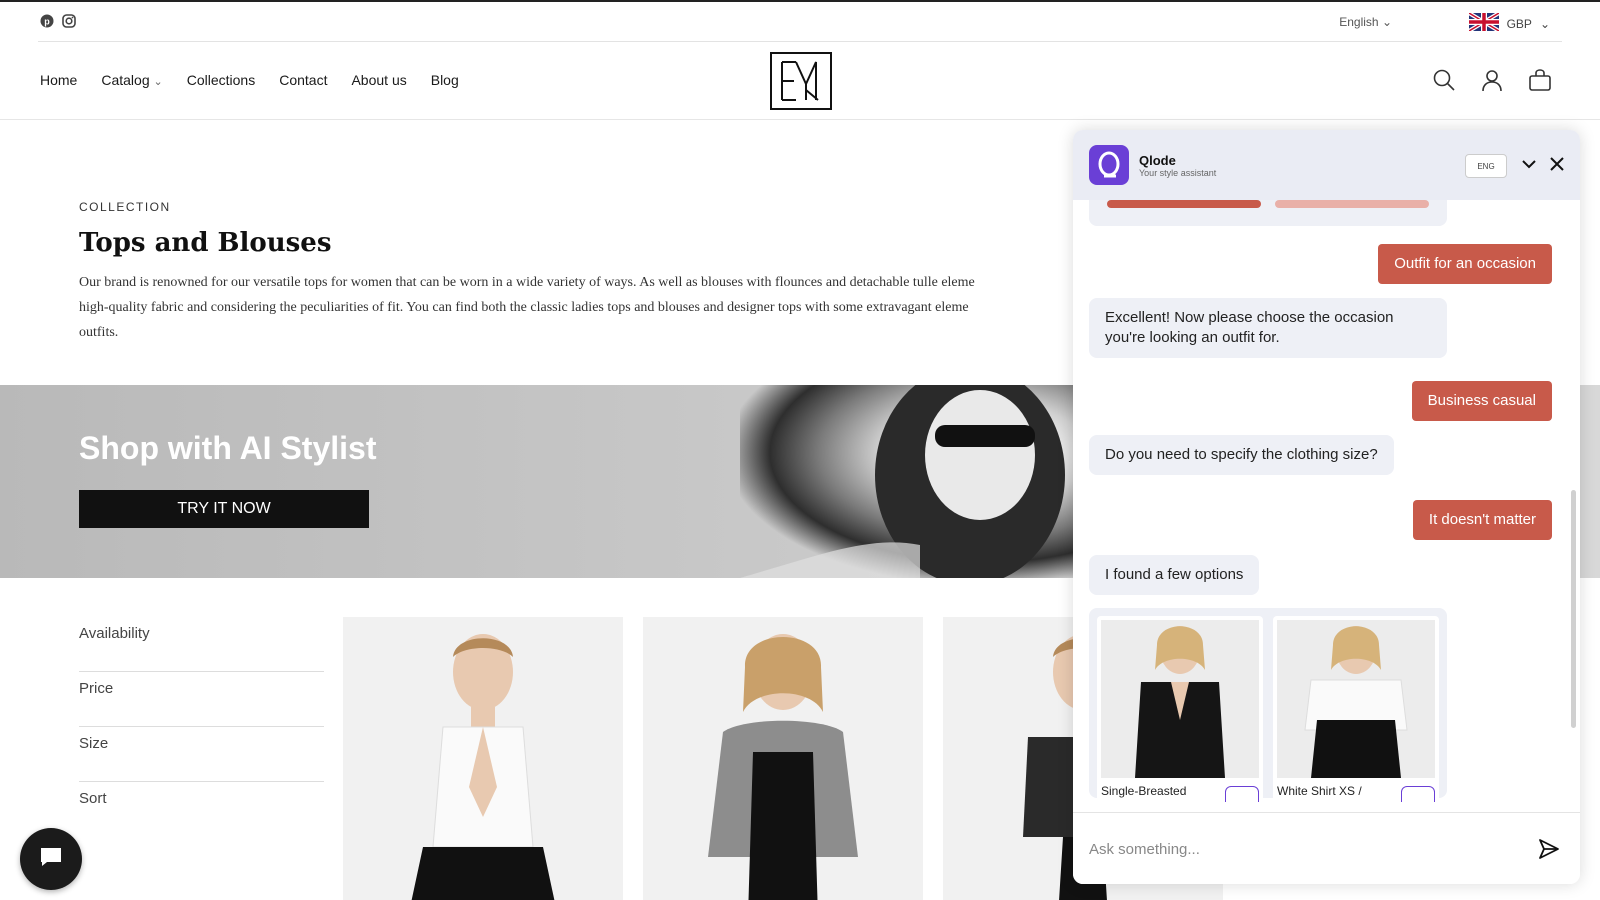 Image resolution: width=1600 pixels, height=900 pixels. I want to click on filter-price: Price, so click(201, 699).